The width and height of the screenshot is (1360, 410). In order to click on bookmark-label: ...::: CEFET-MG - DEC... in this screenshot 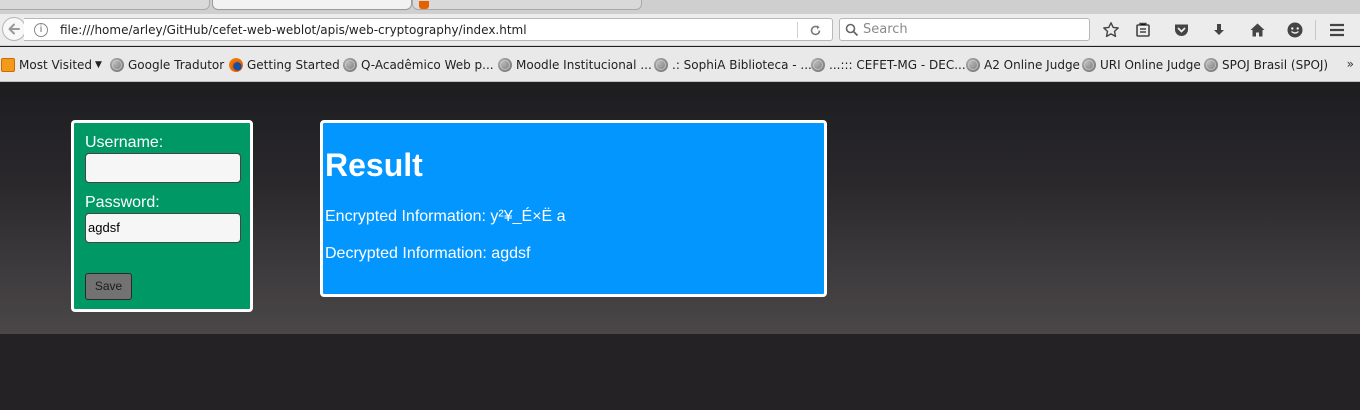, I will do `click(897, 65)`.